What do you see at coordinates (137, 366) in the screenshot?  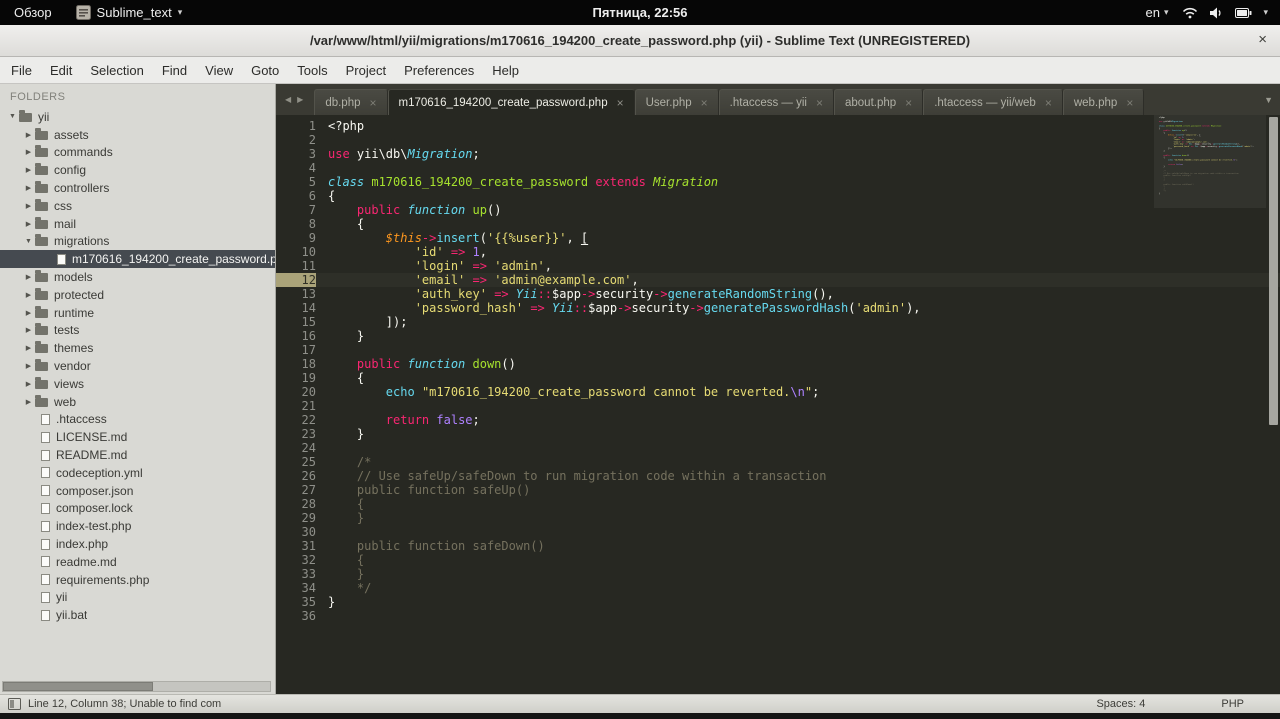 I see `sidebar-folder-vendor: ▶ vendor` at bounding box center [137, 366].